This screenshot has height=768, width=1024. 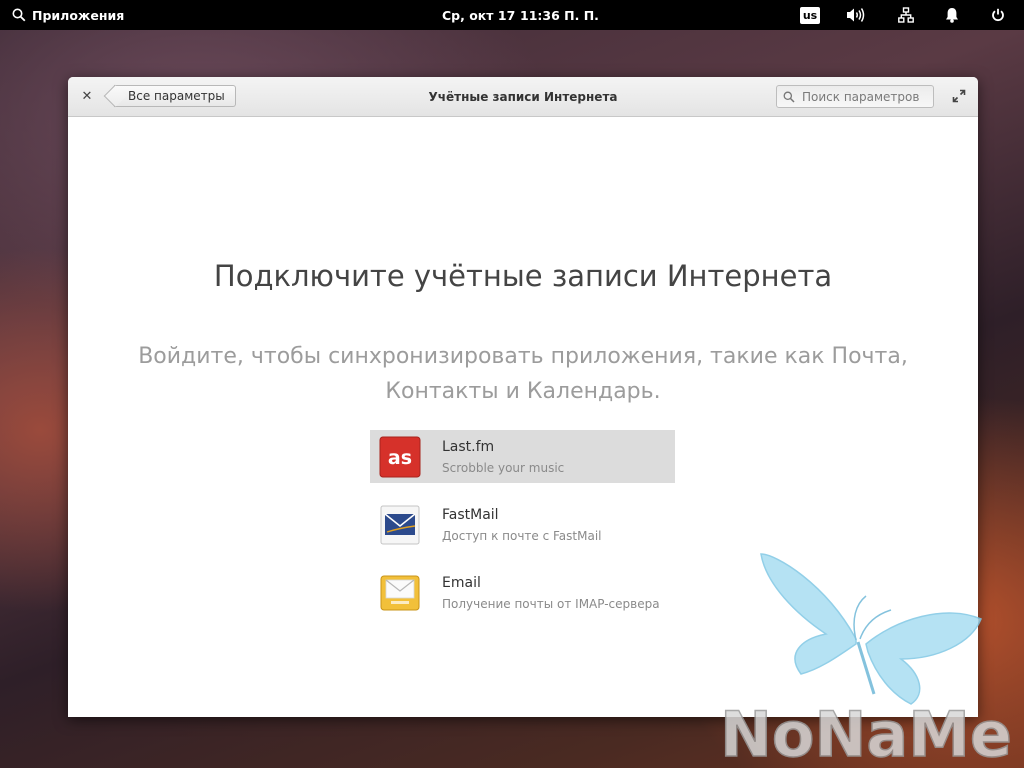 I want to click on email-icon, so click(x=400, y=593).